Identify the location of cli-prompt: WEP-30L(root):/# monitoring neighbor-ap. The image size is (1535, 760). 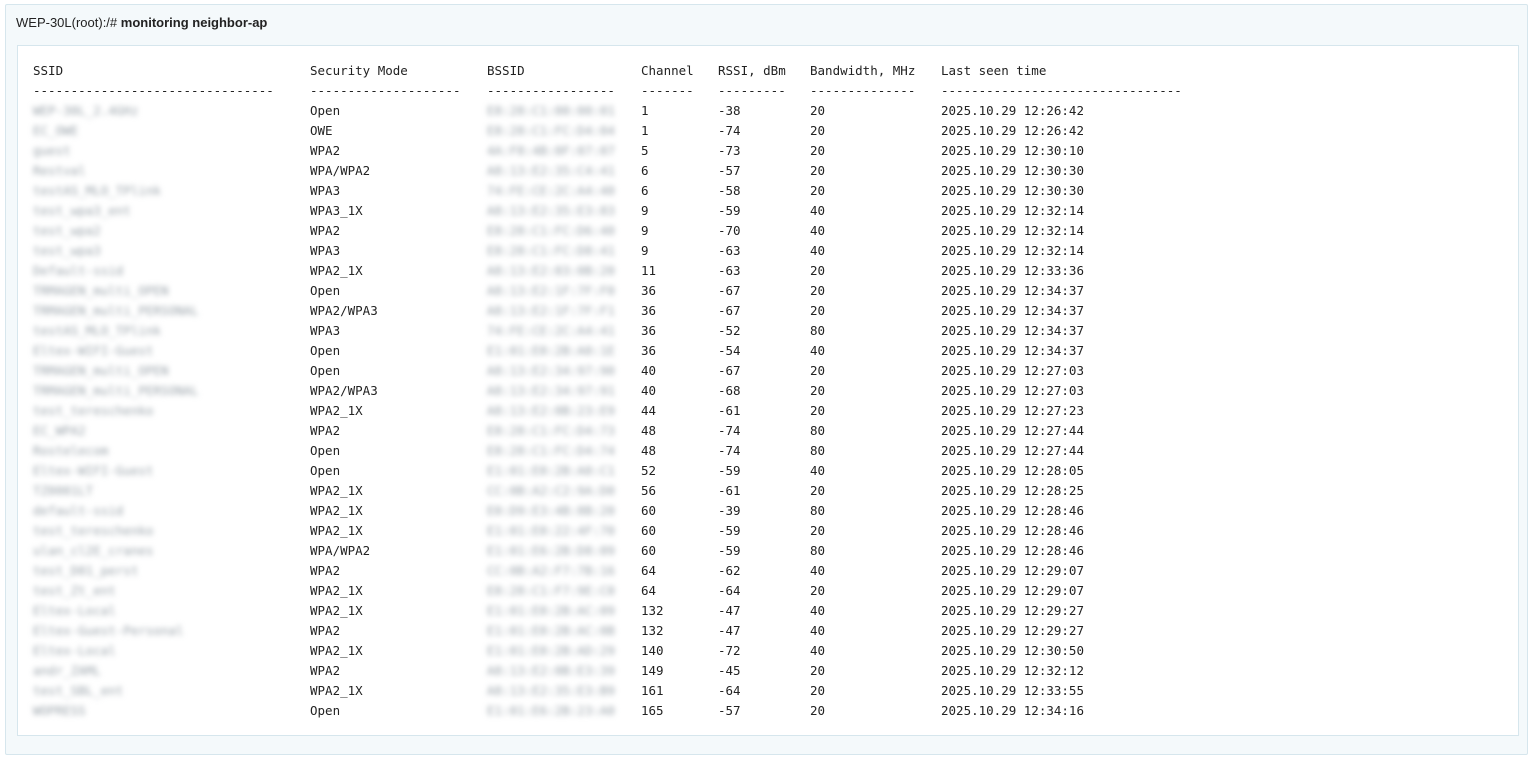
(141, 22).